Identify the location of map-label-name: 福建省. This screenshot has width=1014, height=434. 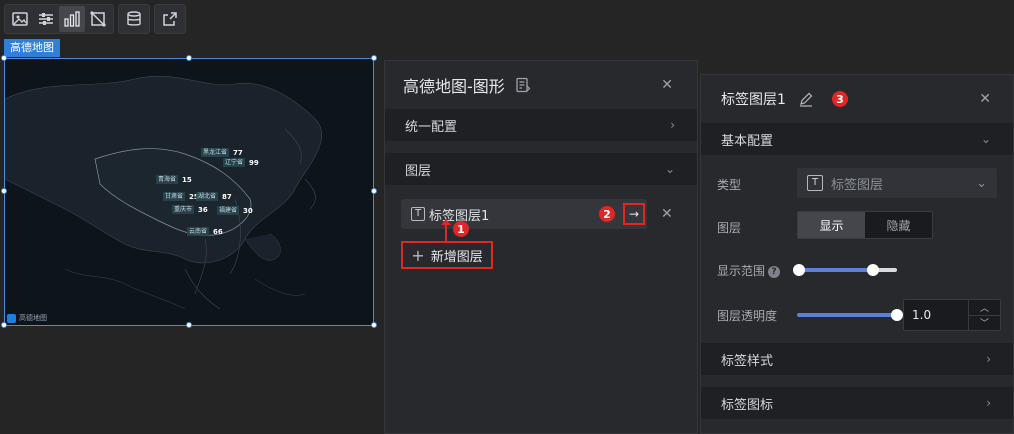
(228, 210).